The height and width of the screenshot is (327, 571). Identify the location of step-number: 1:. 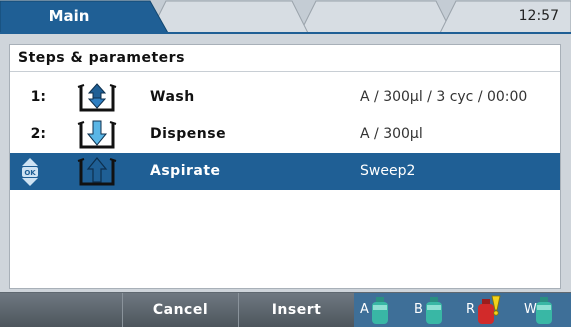
(38, 97).